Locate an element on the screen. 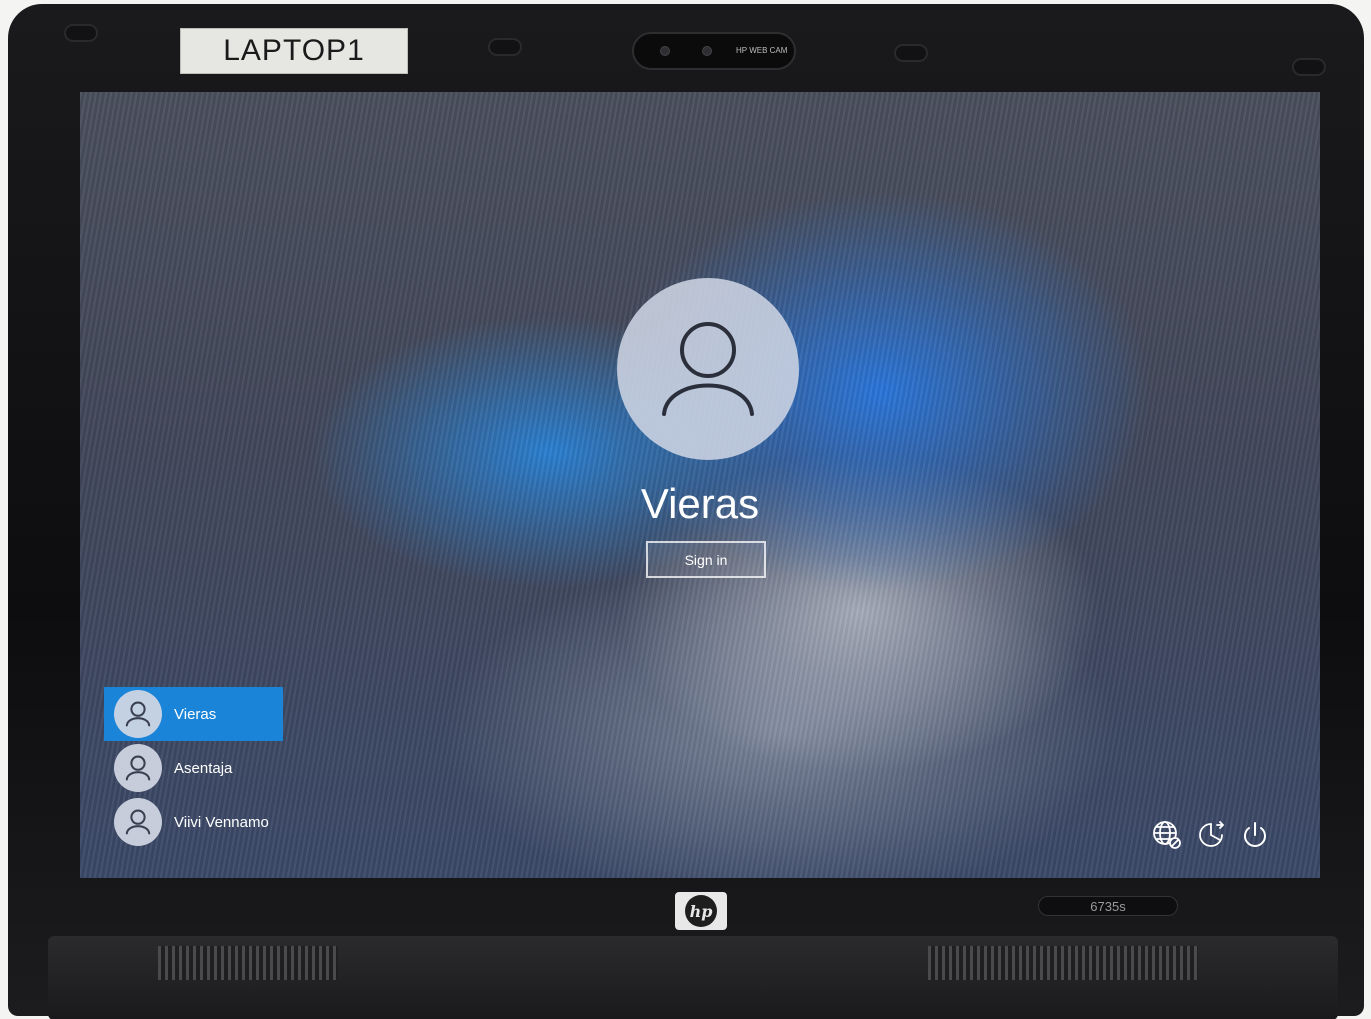 The image size is (1371, 1019). user-item-asentaja: Asentaja is located at coordinates (193, 768).